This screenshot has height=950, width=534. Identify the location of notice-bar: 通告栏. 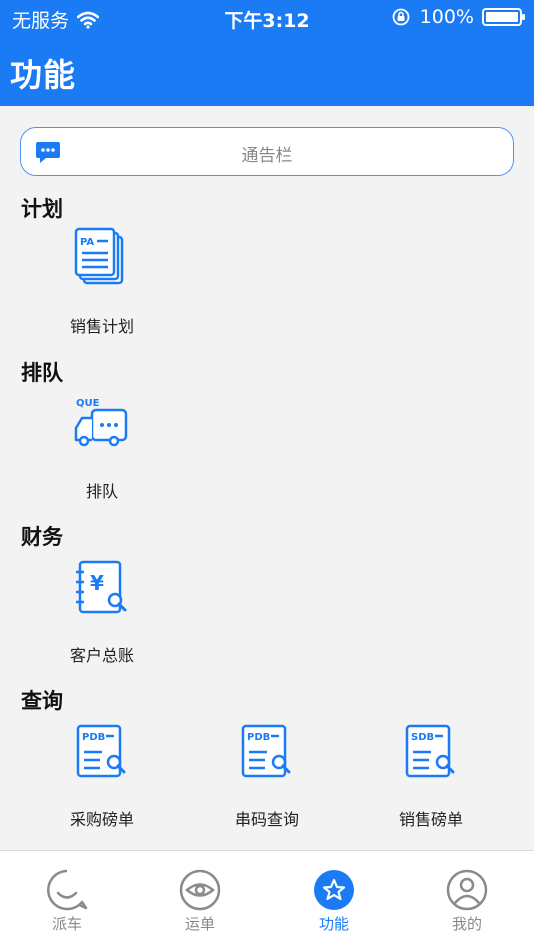
(267, 151).